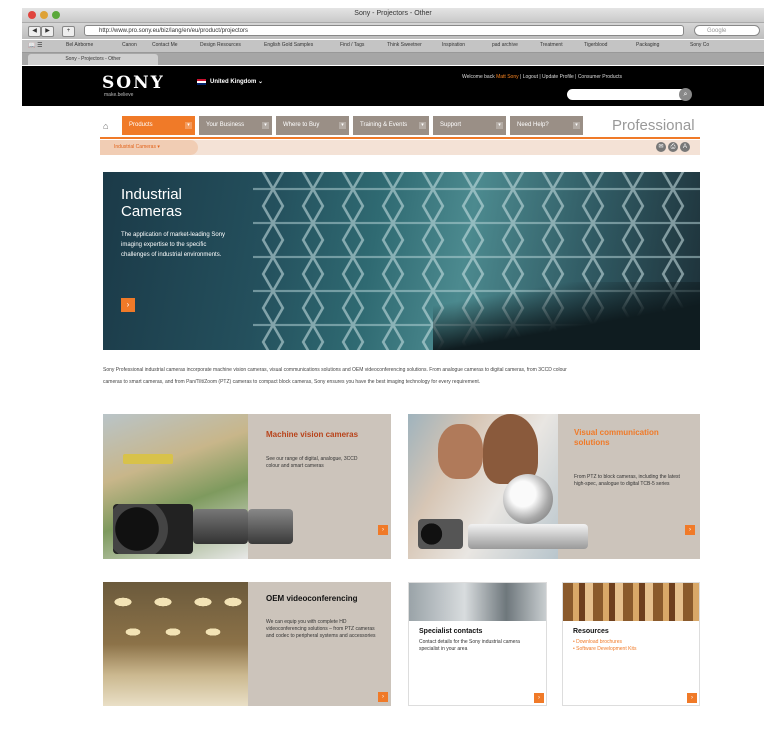  I want to click on chevron-down-icon: ⌄, so click(261, 82).